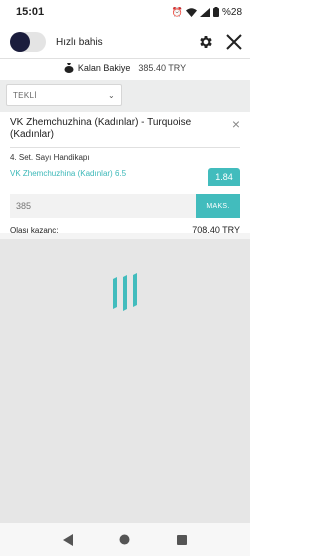  Describe the element at coordinates (25, 95) in the screenshot. I see `bet-type-value: TEKLİ` at that location.